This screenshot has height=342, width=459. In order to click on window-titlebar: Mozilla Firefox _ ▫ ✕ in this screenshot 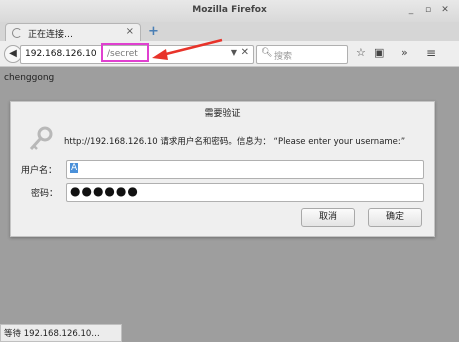, I will do `click(229, 11)`.